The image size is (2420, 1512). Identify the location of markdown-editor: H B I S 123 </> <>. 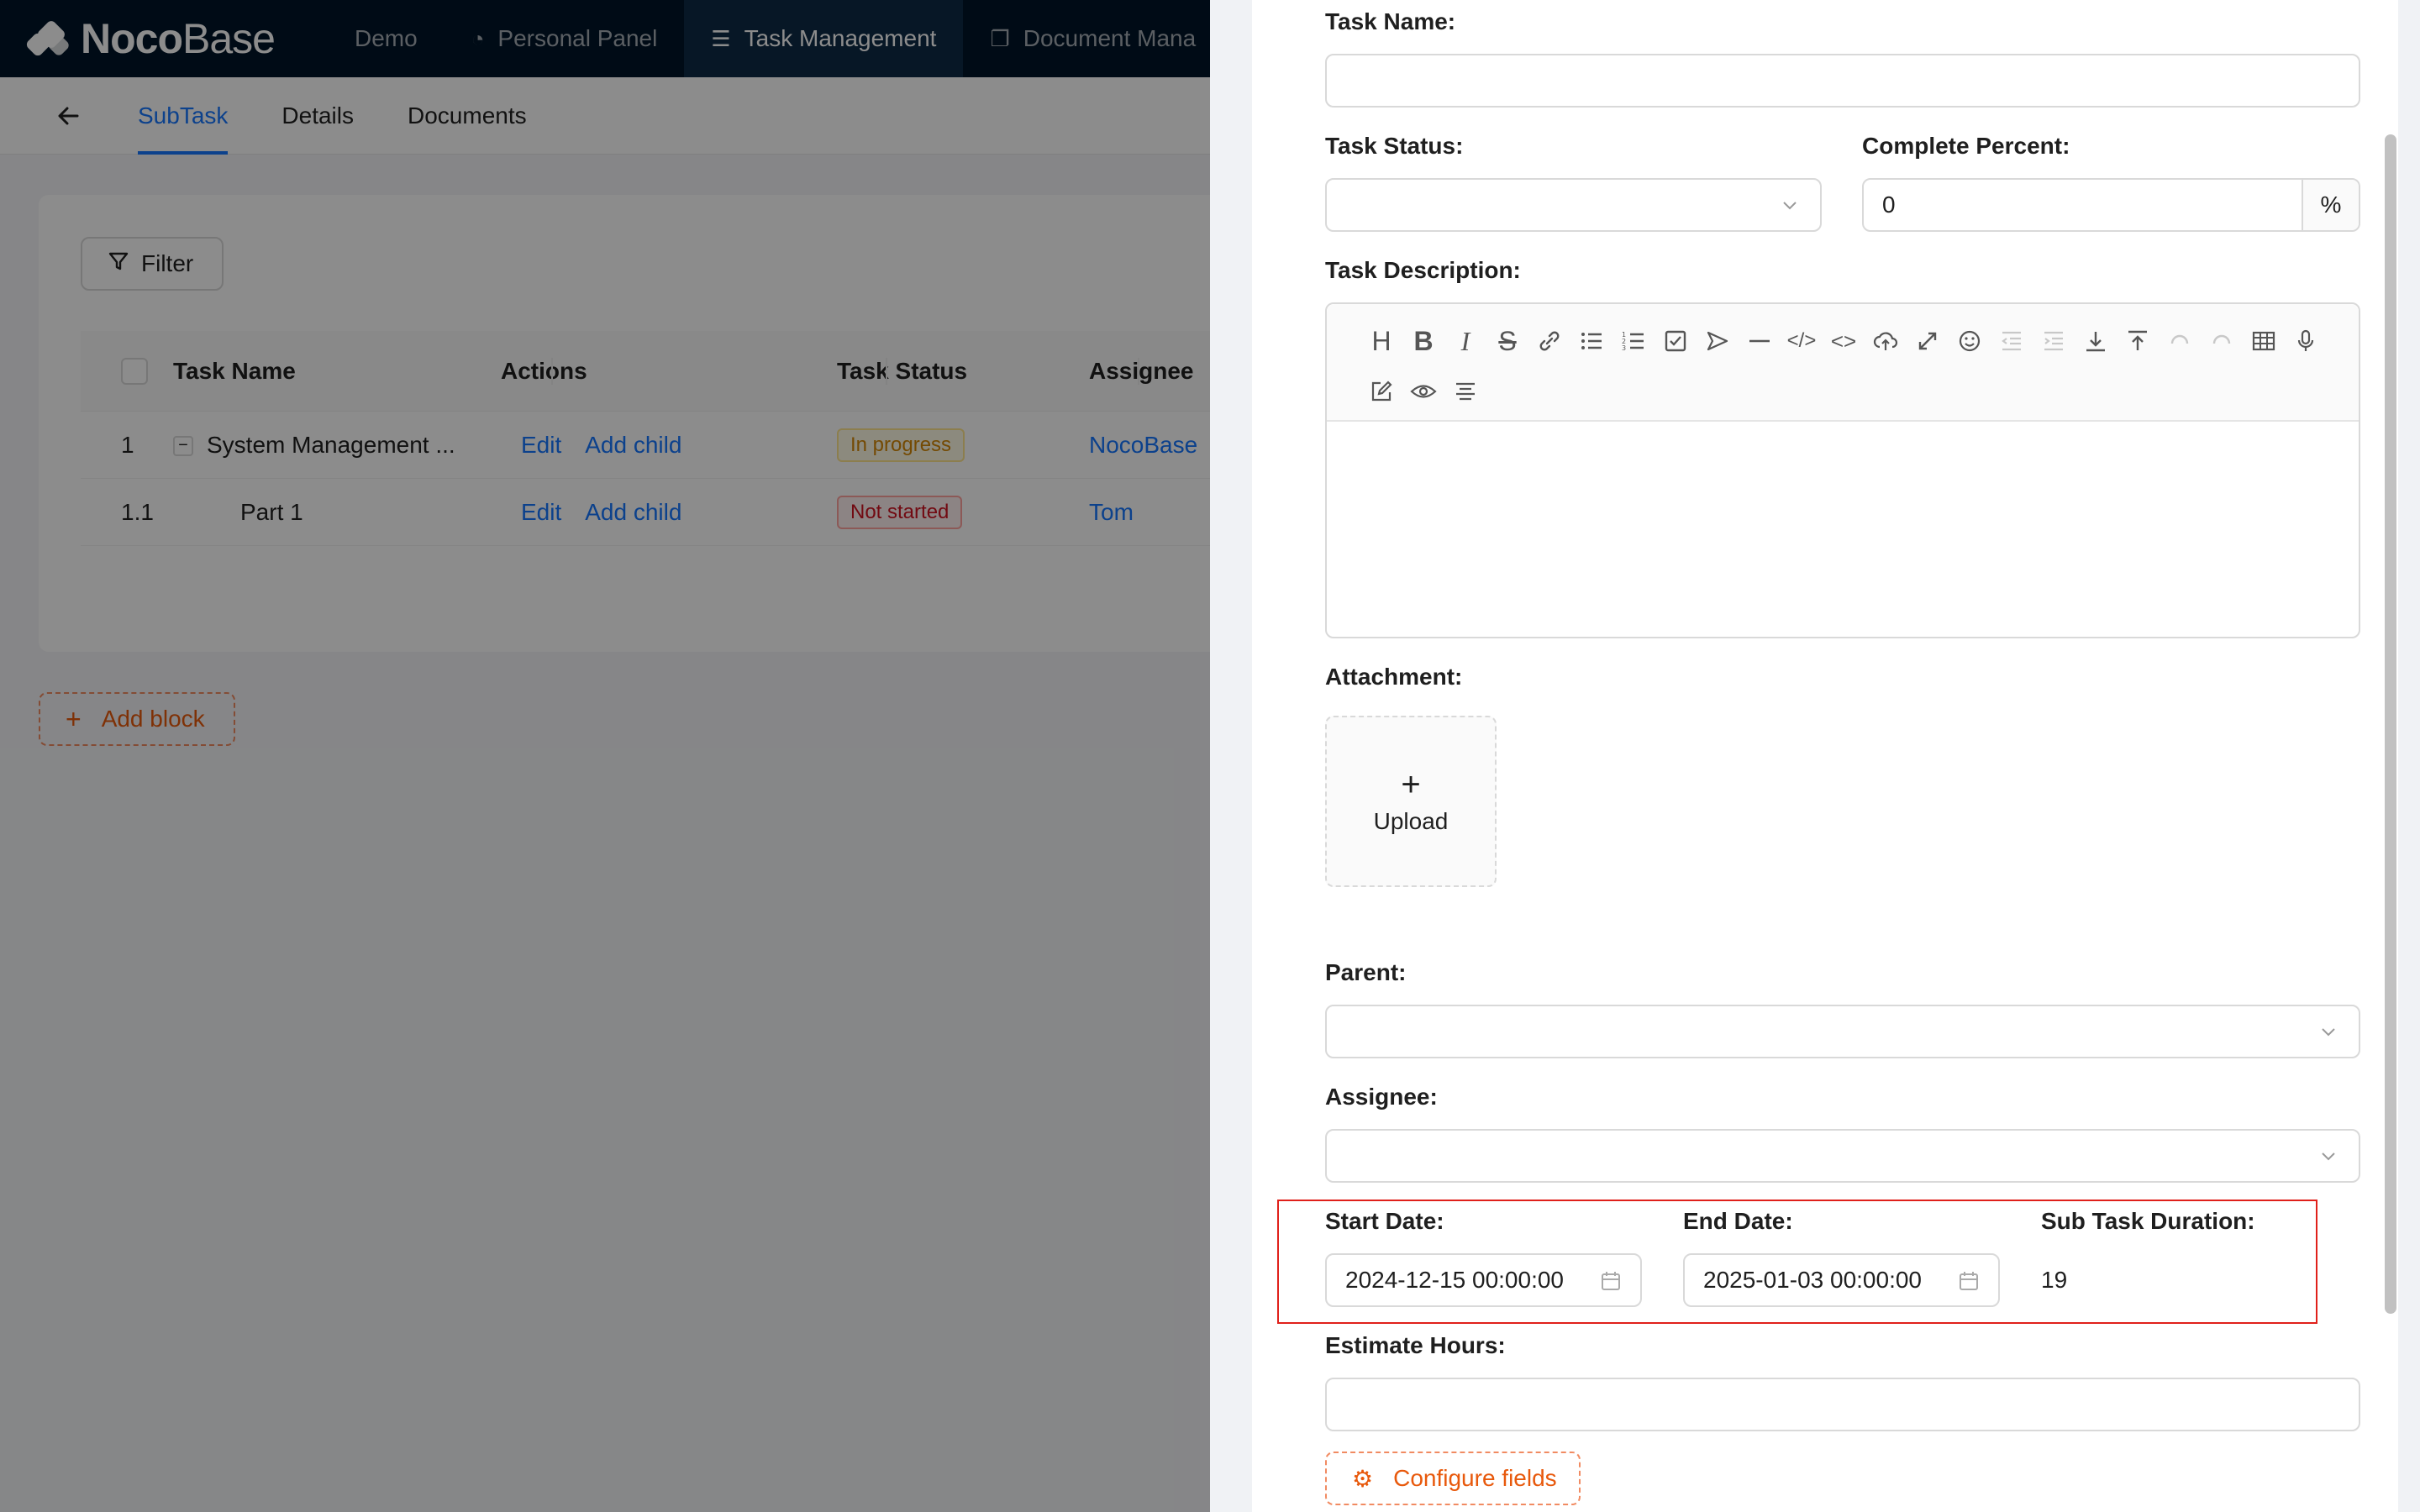
(1843, 470).